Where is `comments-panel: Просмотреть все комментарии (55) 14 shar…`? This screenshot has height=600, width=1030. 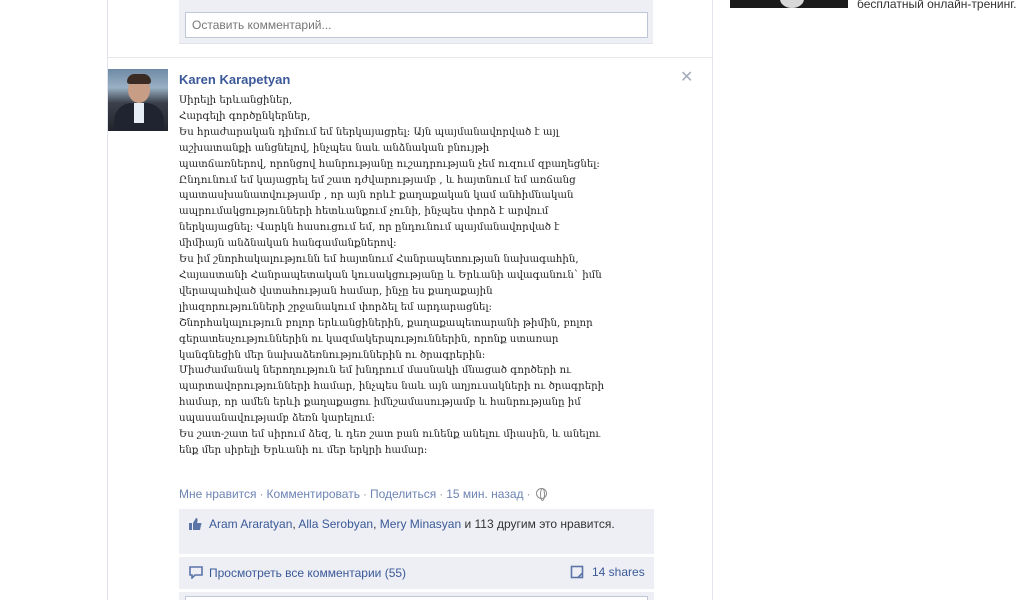
comments-panel: Просмотреть все комментарии (55) 14 shar… is located at coordinates (416, 573).